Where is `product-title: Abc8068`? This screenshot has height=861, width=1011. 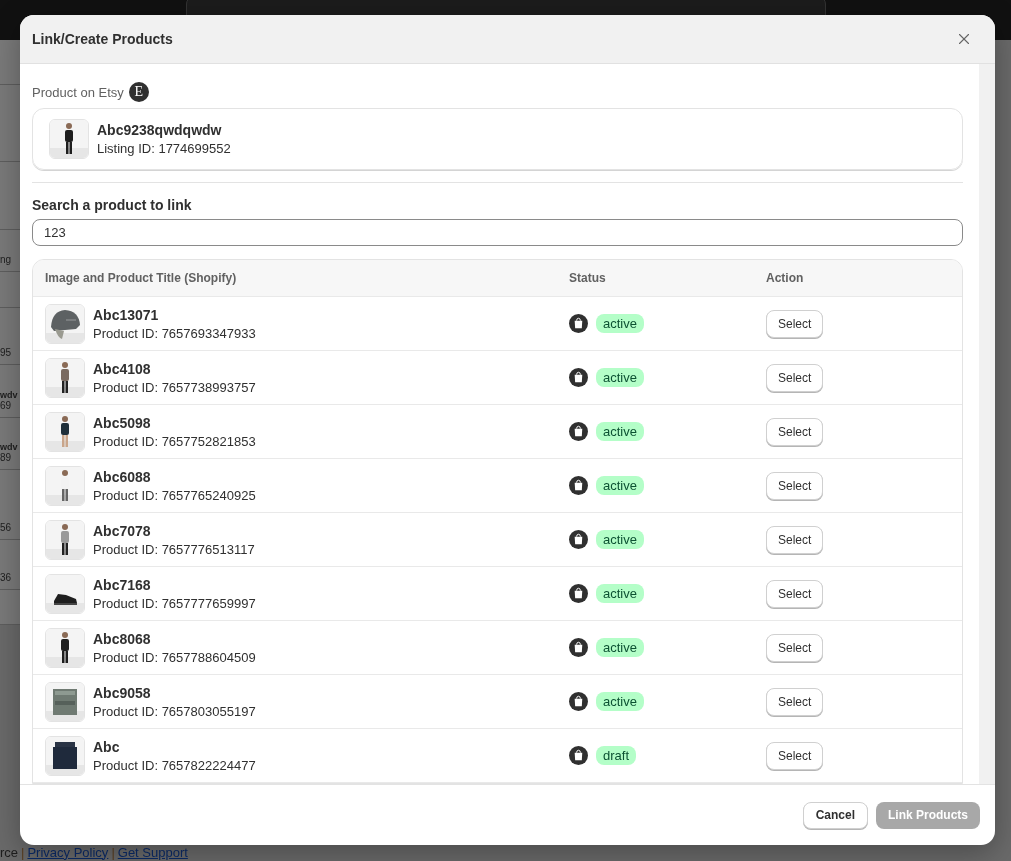
product-title: Abc8068 is located at coordinates (122, 638).